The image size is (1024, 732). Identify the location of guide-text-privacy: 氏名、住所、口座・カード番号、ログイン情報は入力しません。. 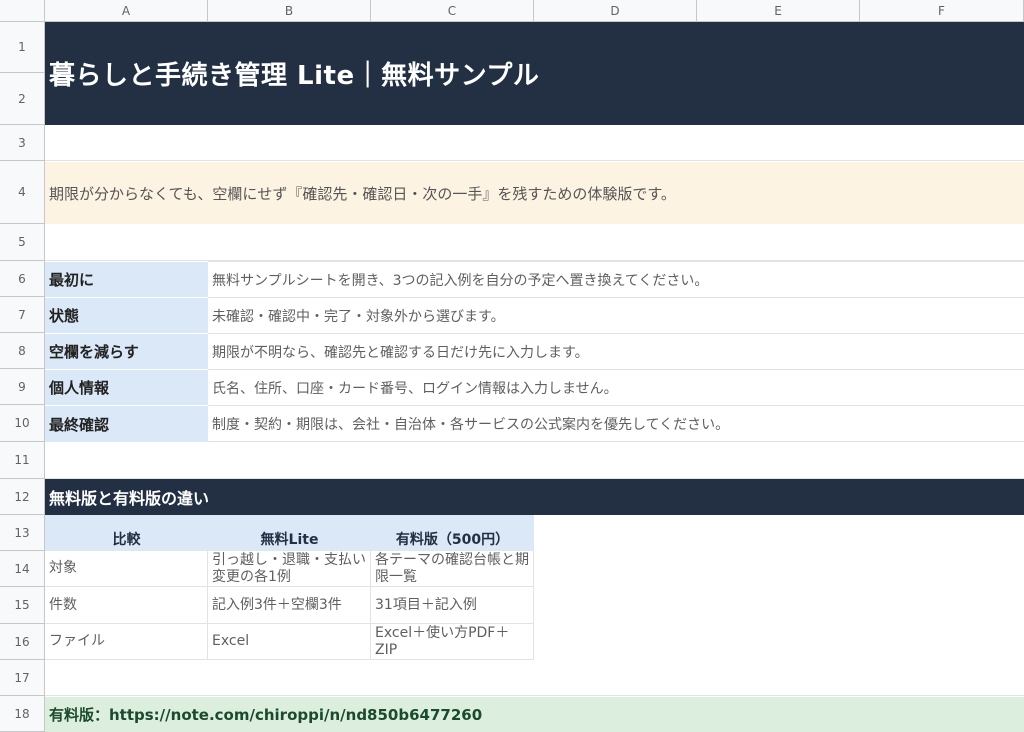
(616, 387).